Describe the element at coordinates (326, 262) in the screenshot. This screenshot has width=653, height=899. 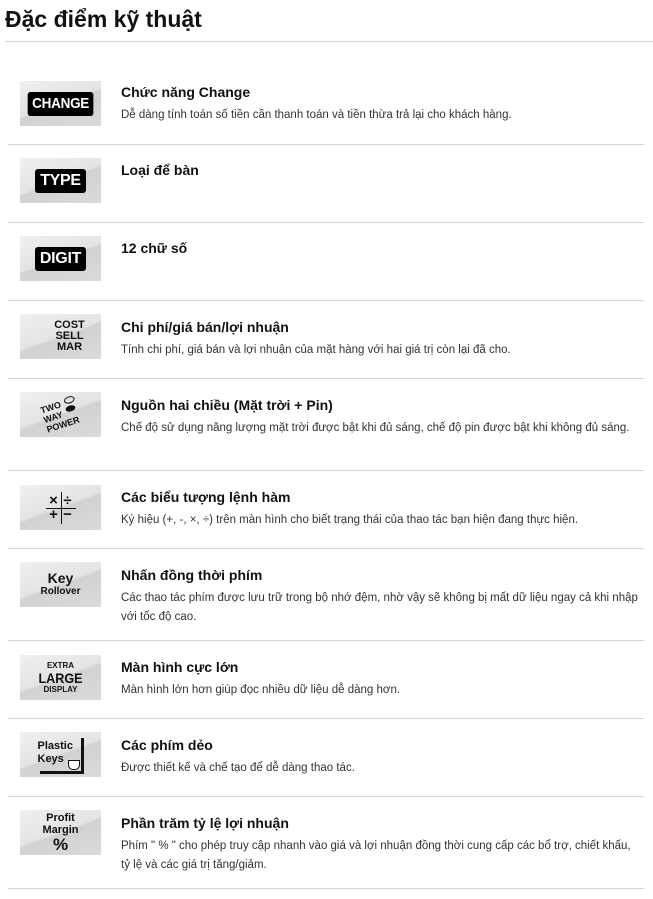
I see `feature-item: DIGIT 12 chữ số` at that location.